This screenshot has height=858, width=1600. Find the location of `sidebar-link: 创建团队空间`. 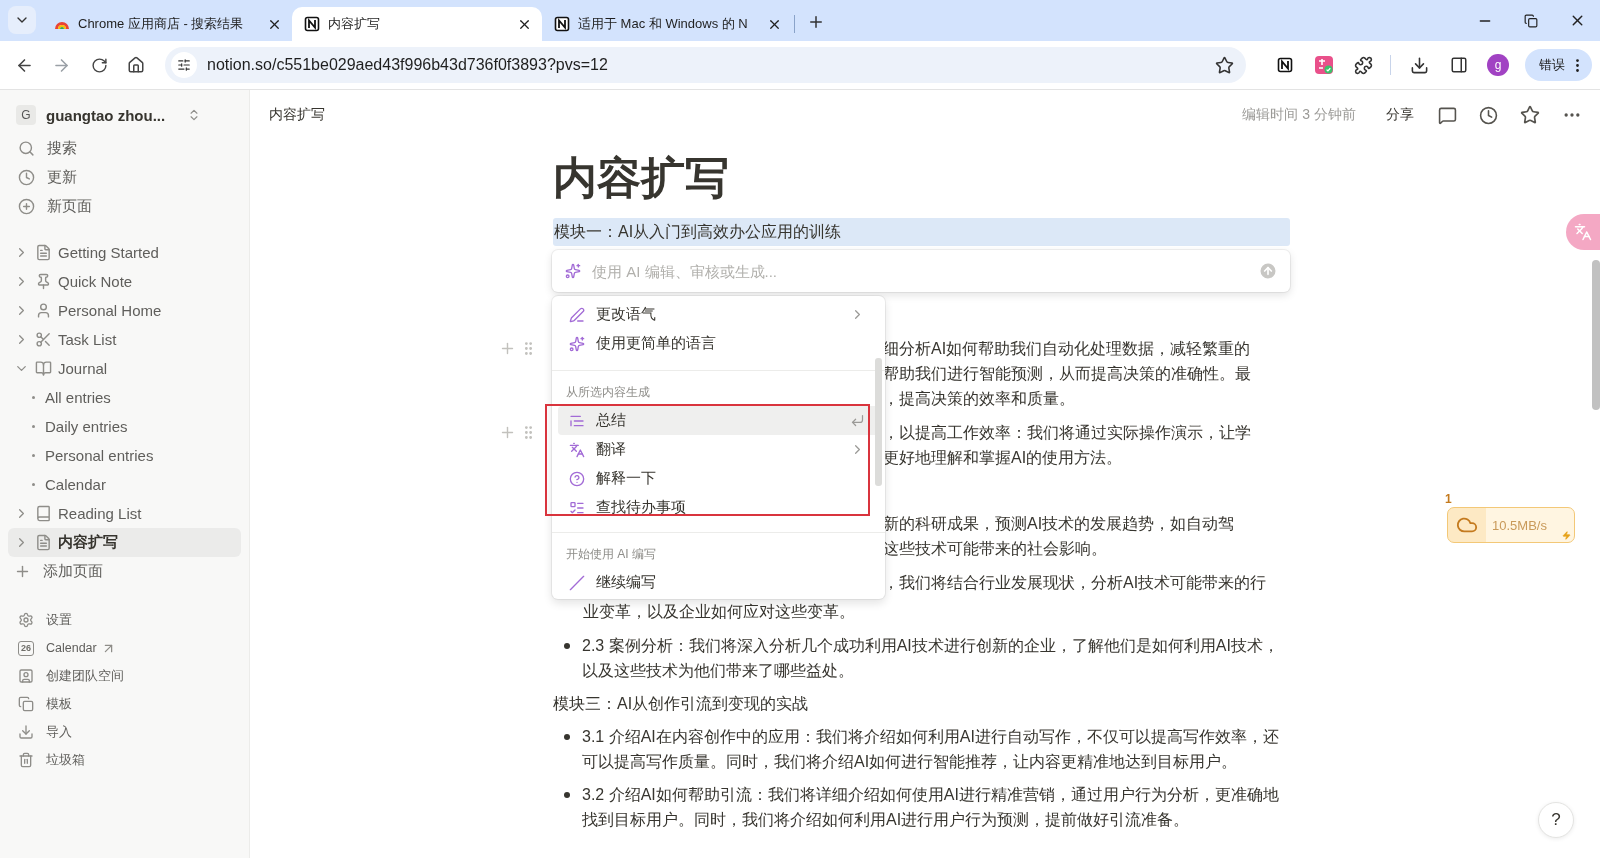

sidebar-link: 创建团队空间 is located at coordinates (124, 676).